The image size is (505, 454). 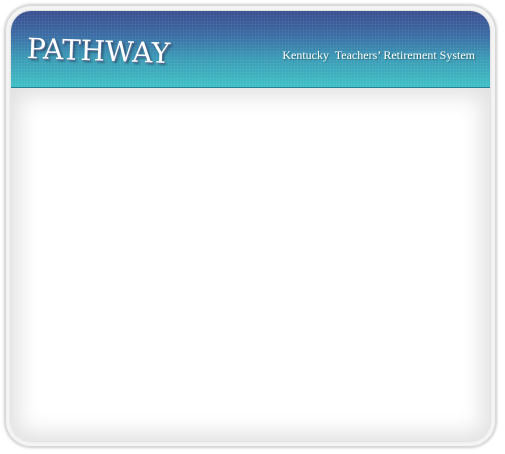 What do you see at coordinates (378, 55) in the screenshot?
I see `organization-name: Kentucky Teachers’ Retirement System` at bounding box center [378, 55].